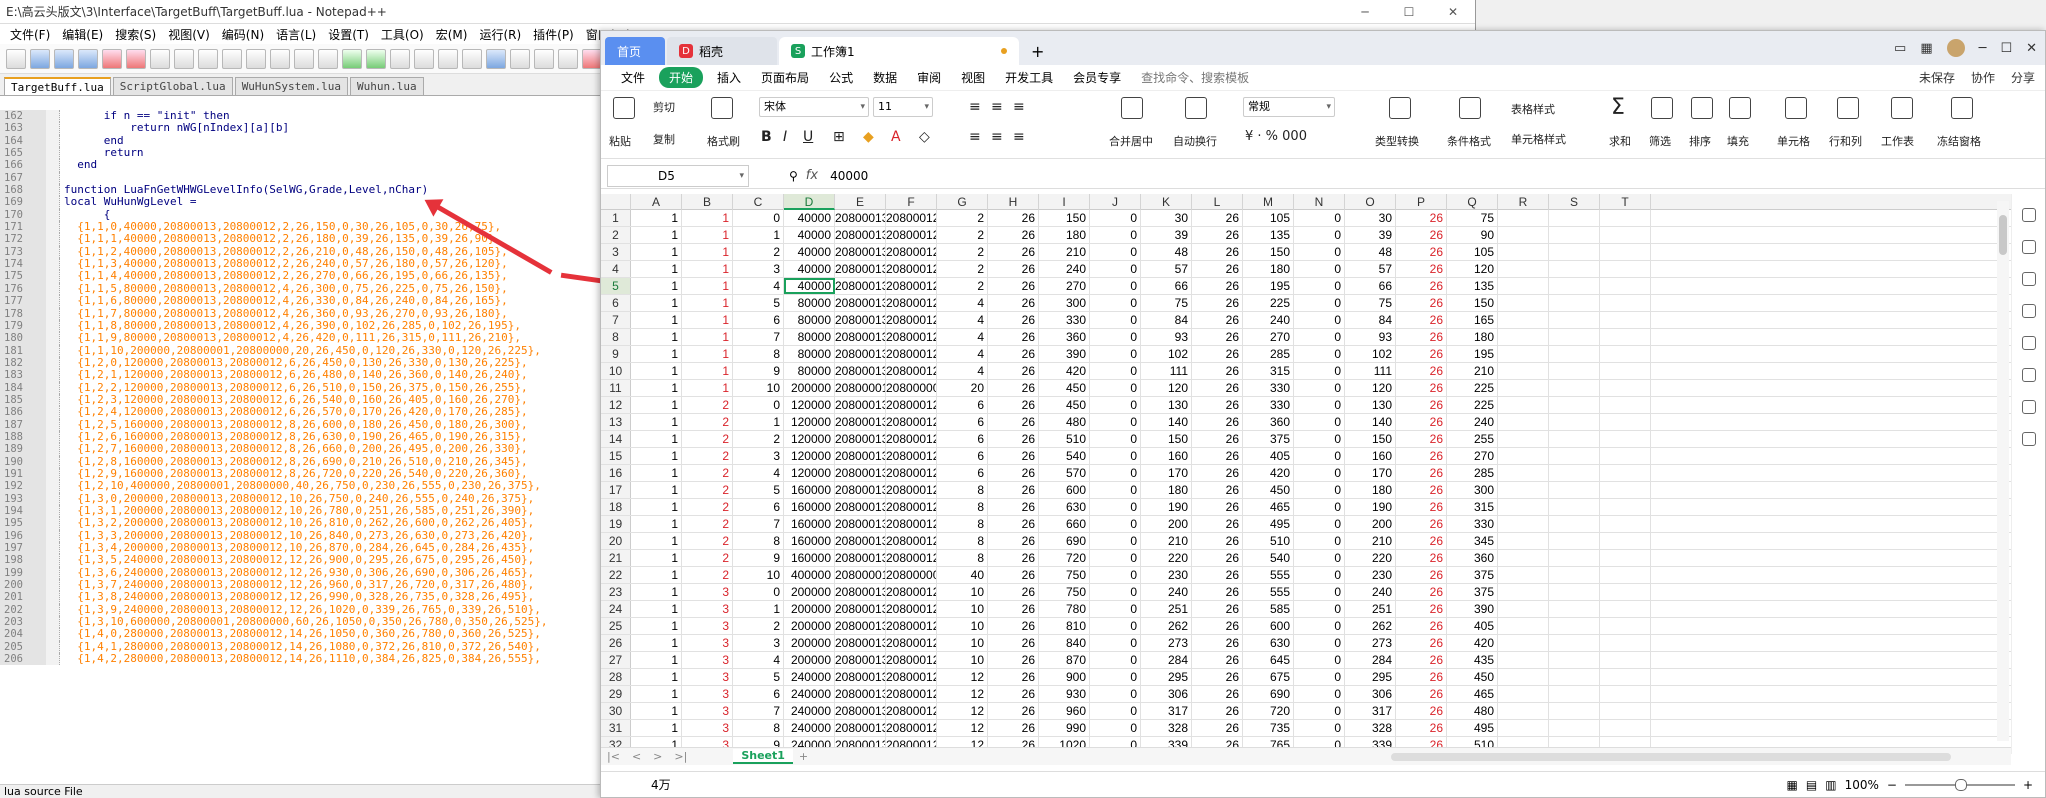 The image size is (2046, 798). What do you see at coordinates (1217, 202) in the screenshot?
I see `column-header: L` at bounding box center [1217, 202].